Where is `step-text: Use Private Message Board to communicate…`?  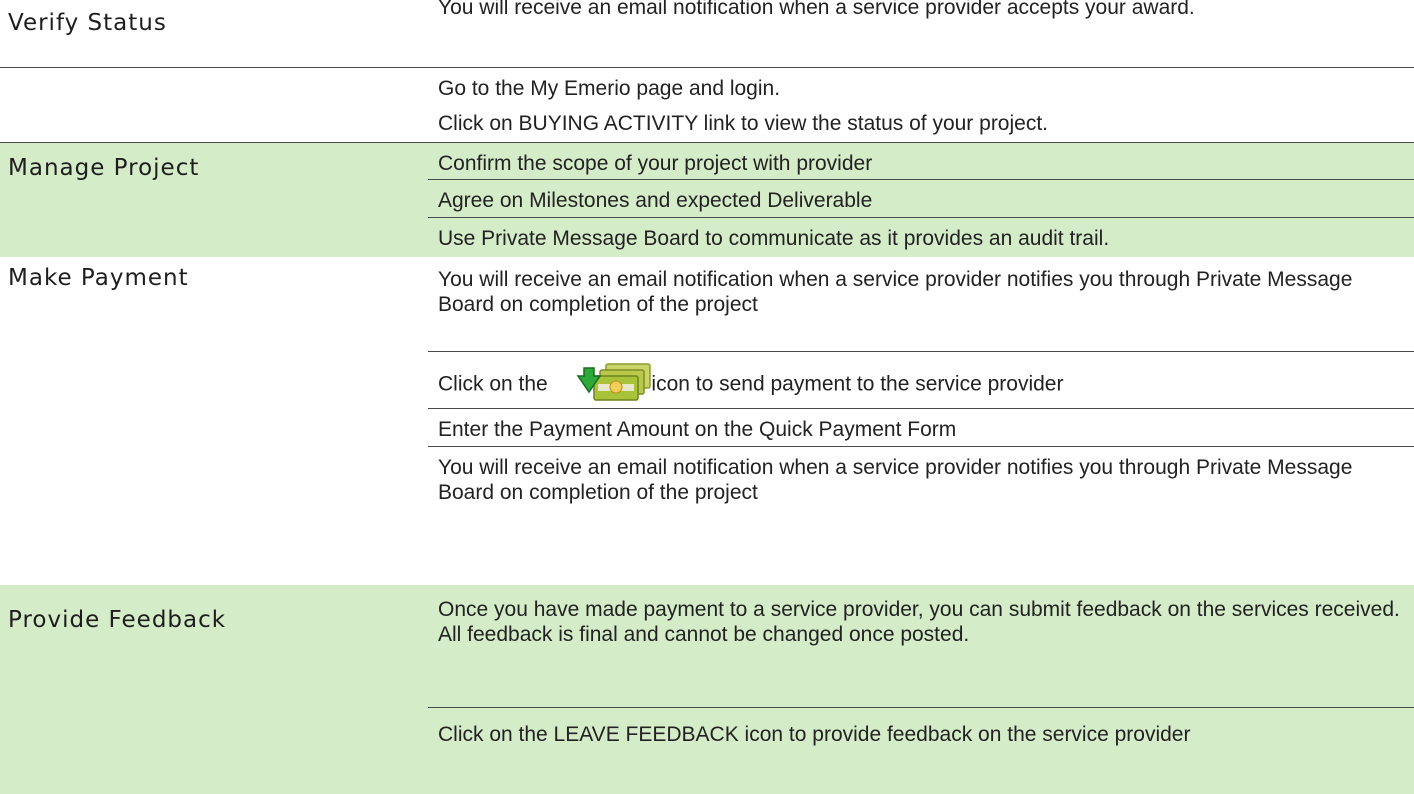
step-text: Use Private Message Board to communicate… is located at coordinates (921, 234).